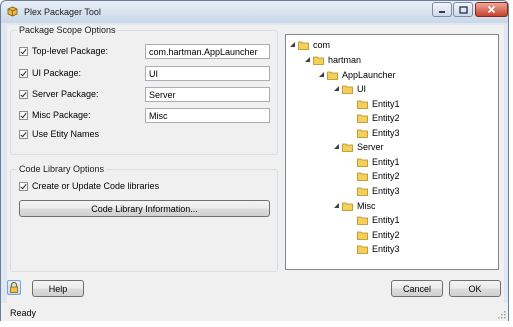 Image resolution: width=513 pixels, height=327 pixels. I want to click on tree-node-label: UI, so click(361, 88).